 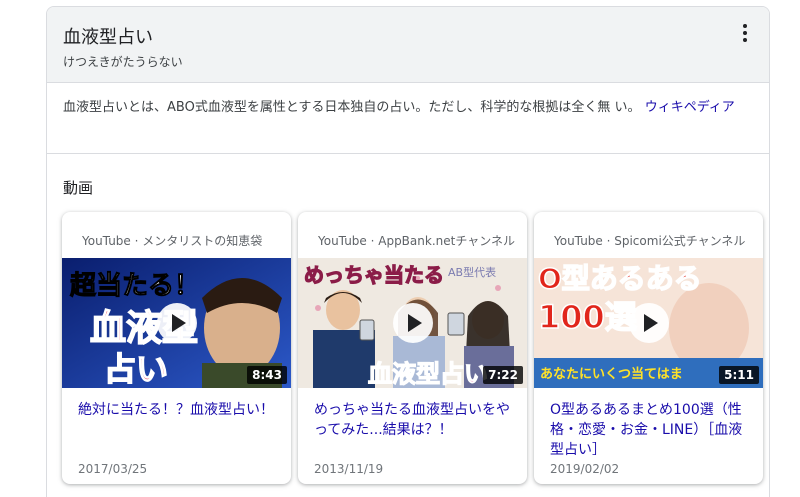 I want to click on panel-title: 血液型占い, so click(x=108, y=37).